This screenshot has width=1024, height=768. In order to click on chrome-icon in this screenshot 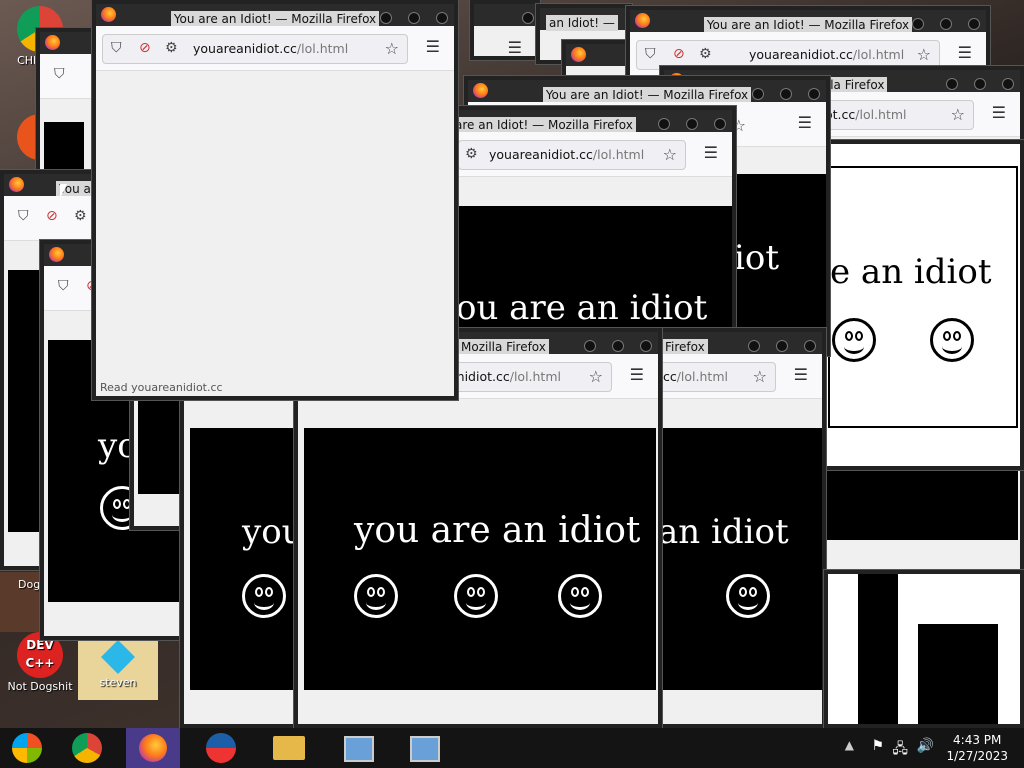, I will do `click(87, 748)`.